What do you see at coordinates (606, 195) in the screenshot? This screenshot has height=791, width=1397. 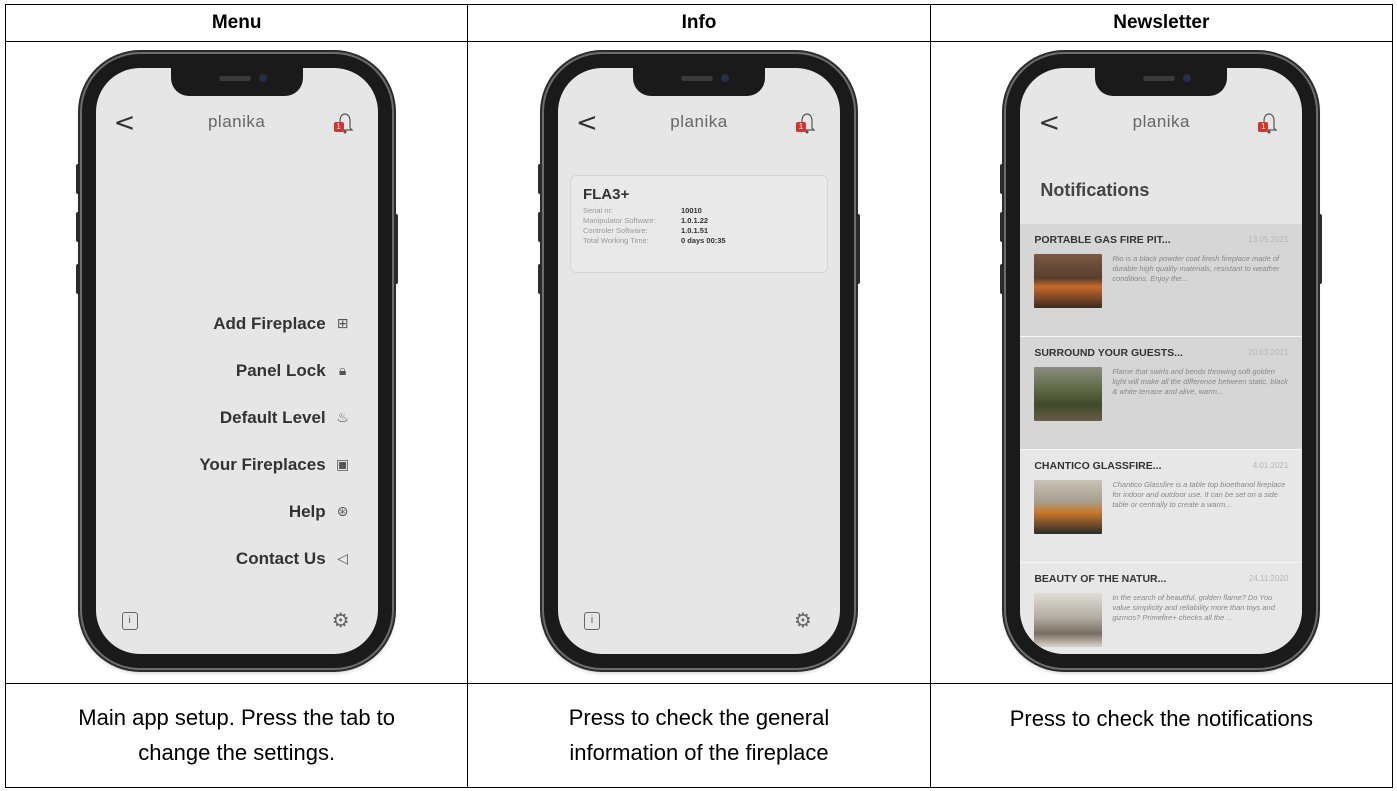 I see `device-model: FLA3+` at bounding box center [606, 195].